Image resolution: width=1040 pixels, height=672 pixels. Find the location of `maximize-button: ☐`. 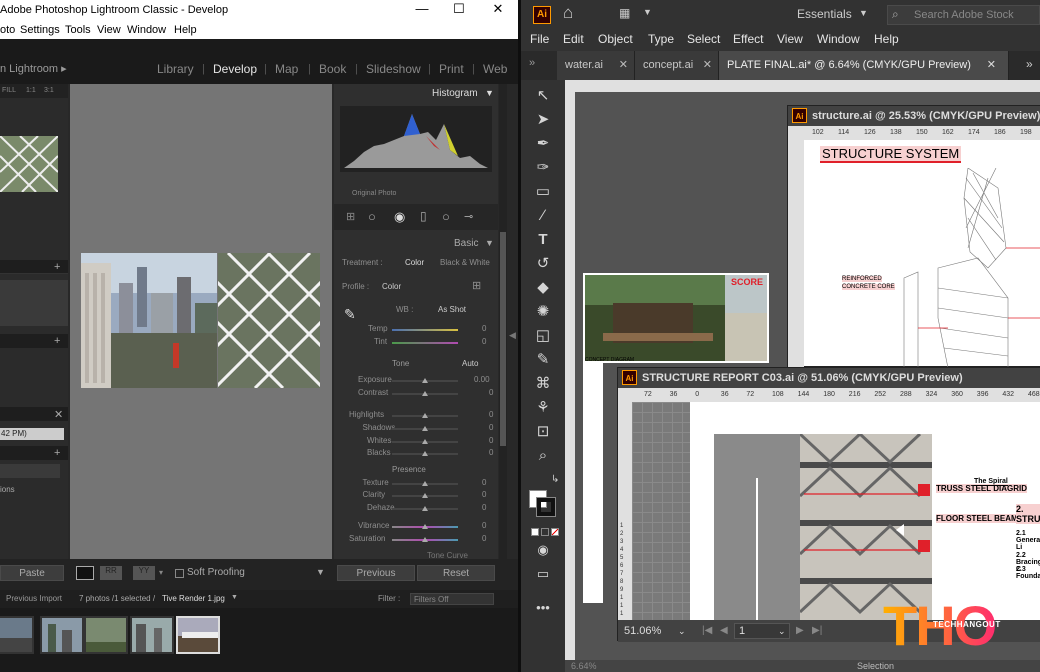

maximize-button: ☐ is located at coordinates (459, 10).